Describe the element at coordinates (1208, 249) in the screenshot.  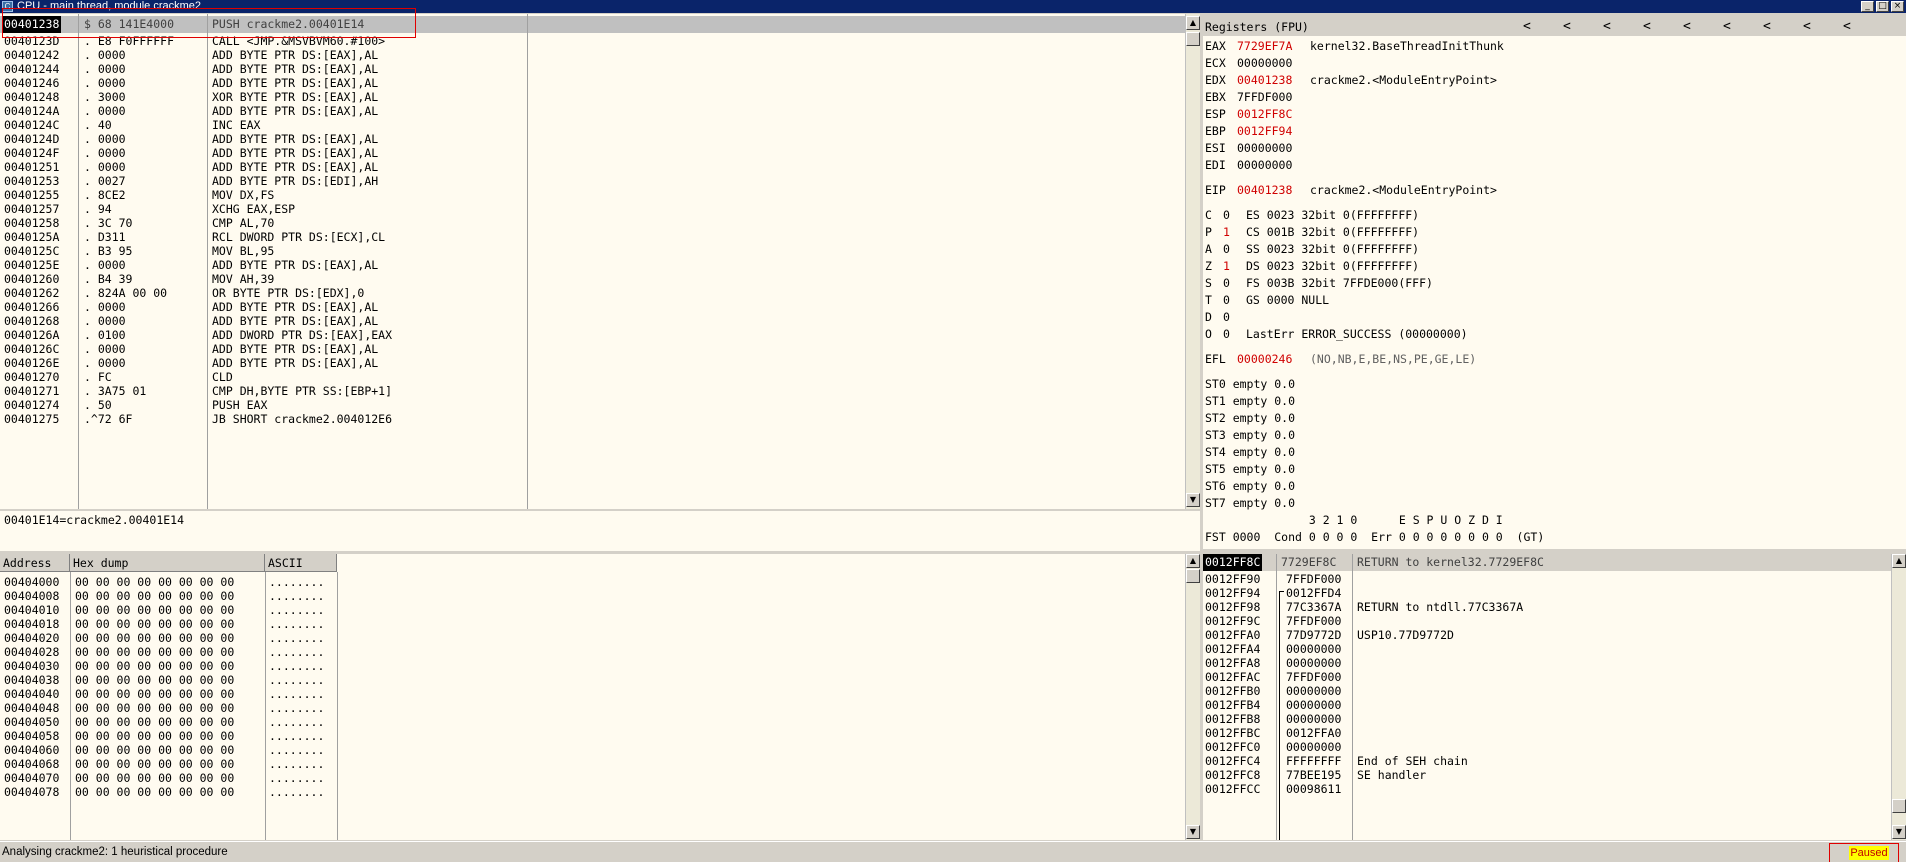
I see `flag-name: A` at that location.